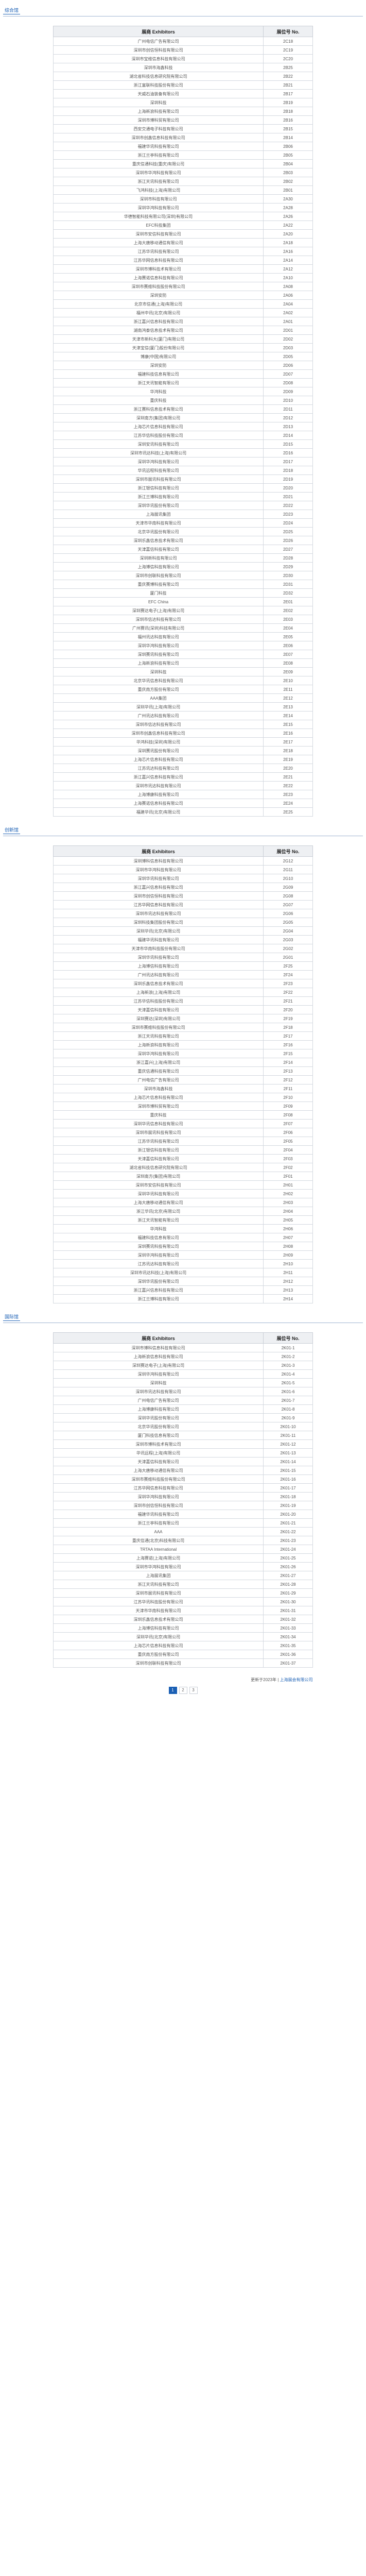 This screenshot has width=366, height=2576. I want to click on exhibitor-name: 重庆南方股份有限公司, so click(159, 690).